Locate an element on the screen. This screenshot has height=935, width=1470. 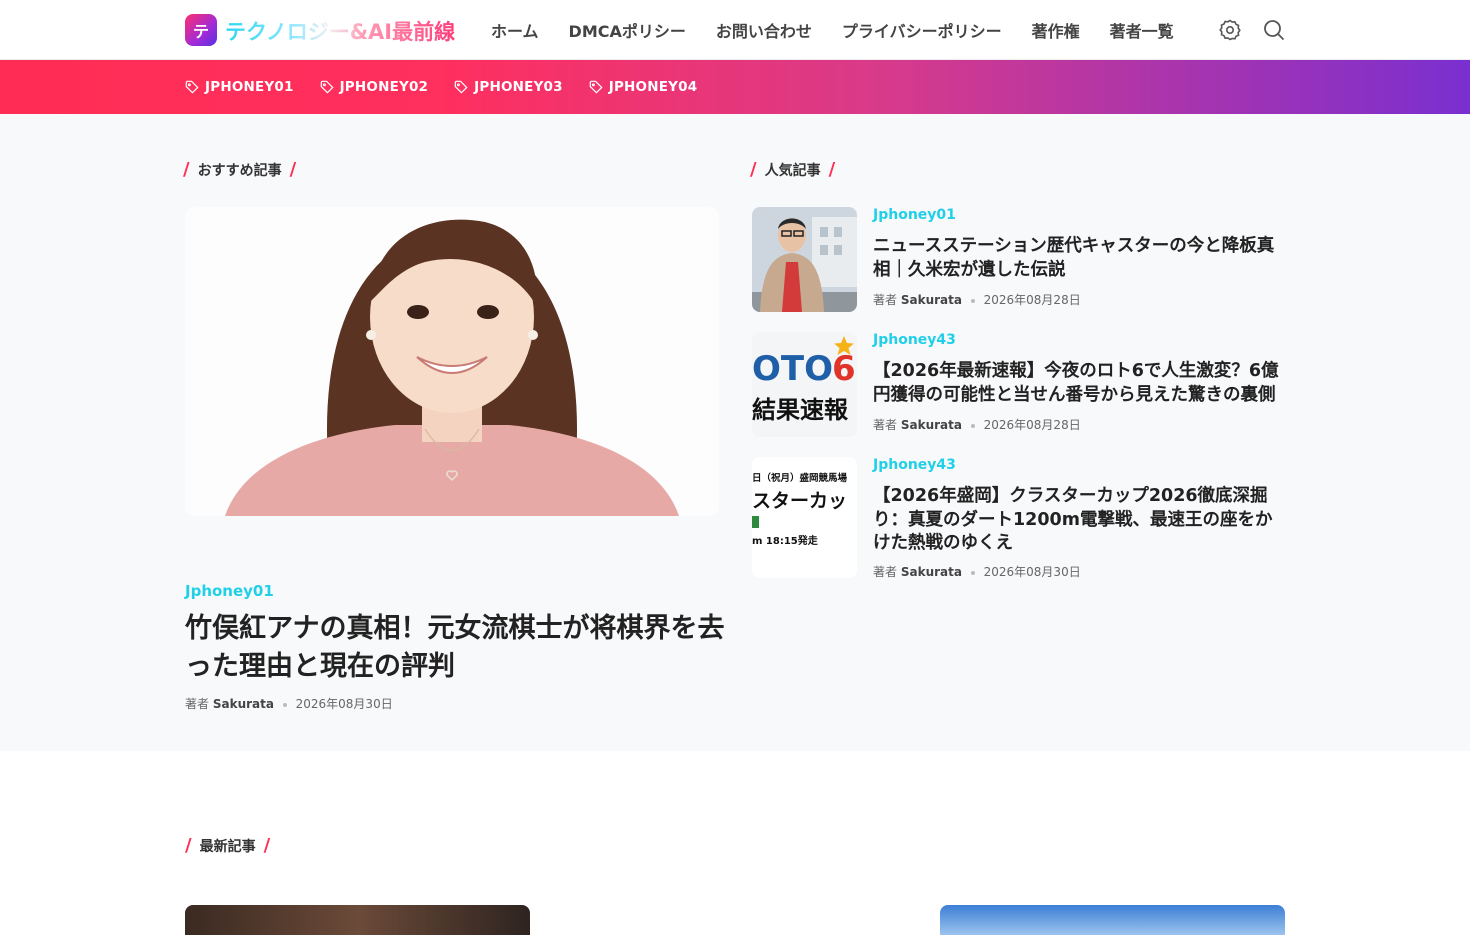
tag-link-jphoney03: JPHONEY03 is located at coordinates (508, 87).